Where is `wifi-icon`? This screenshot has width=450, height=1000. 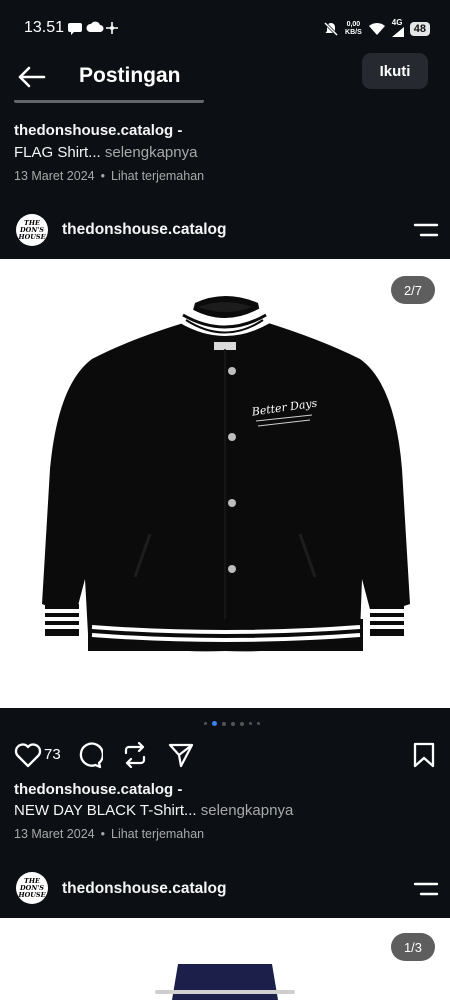
wifi-icon is located at coordinates (376, 28).